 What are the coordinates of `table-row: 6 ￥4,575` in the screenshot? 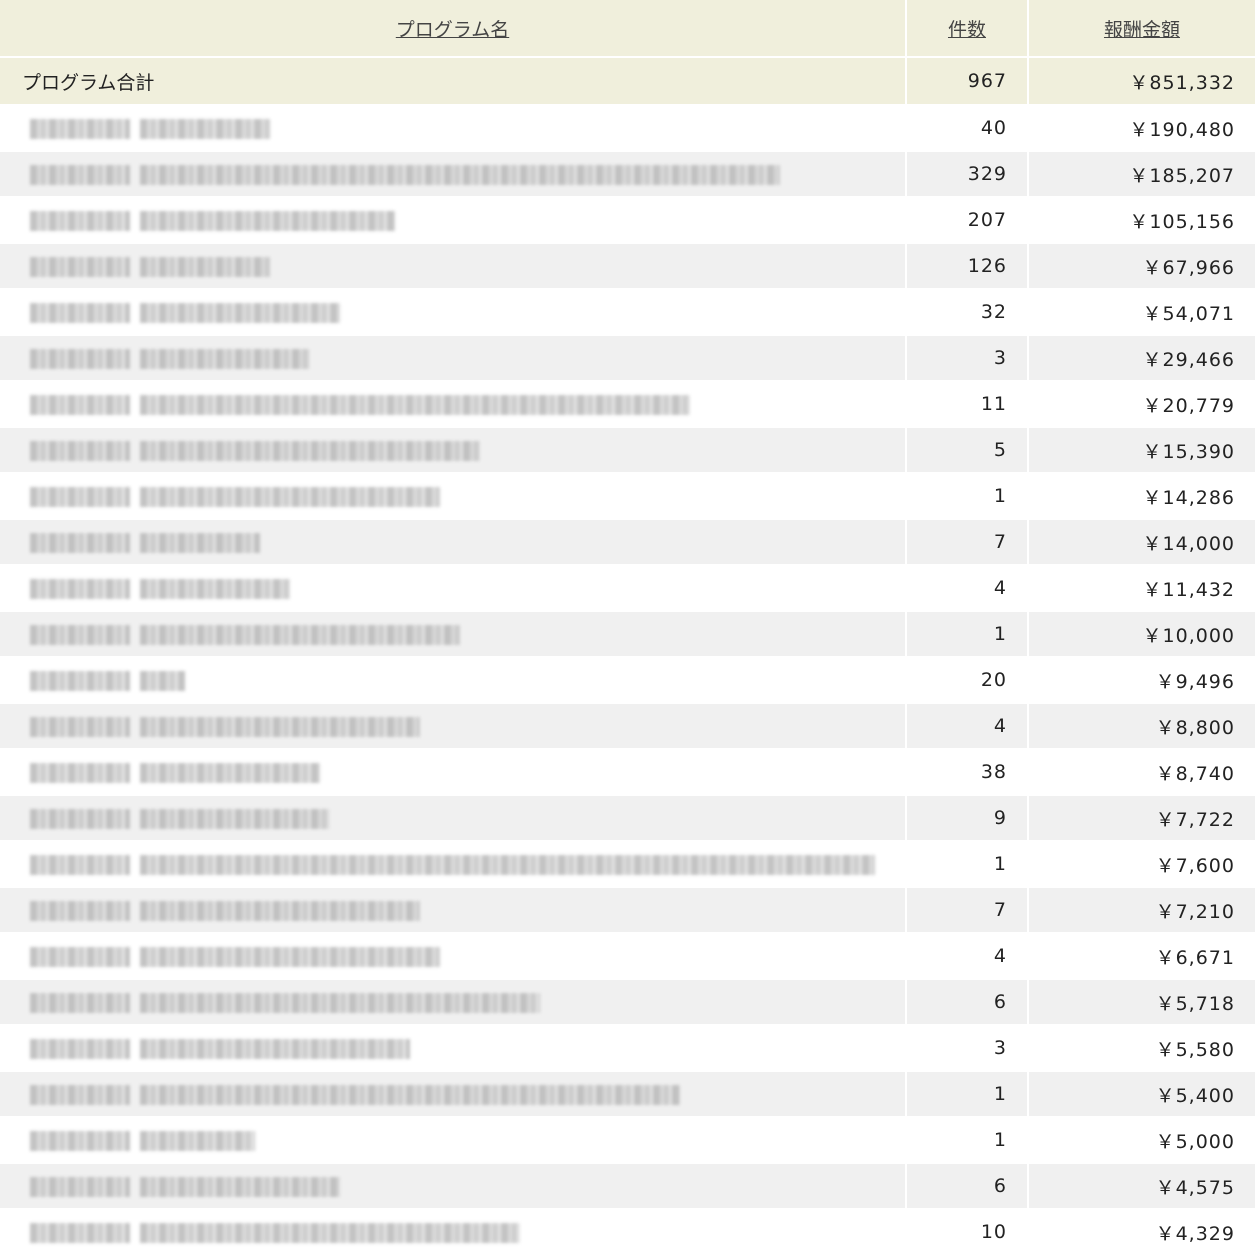 It's located at (628, 1186).